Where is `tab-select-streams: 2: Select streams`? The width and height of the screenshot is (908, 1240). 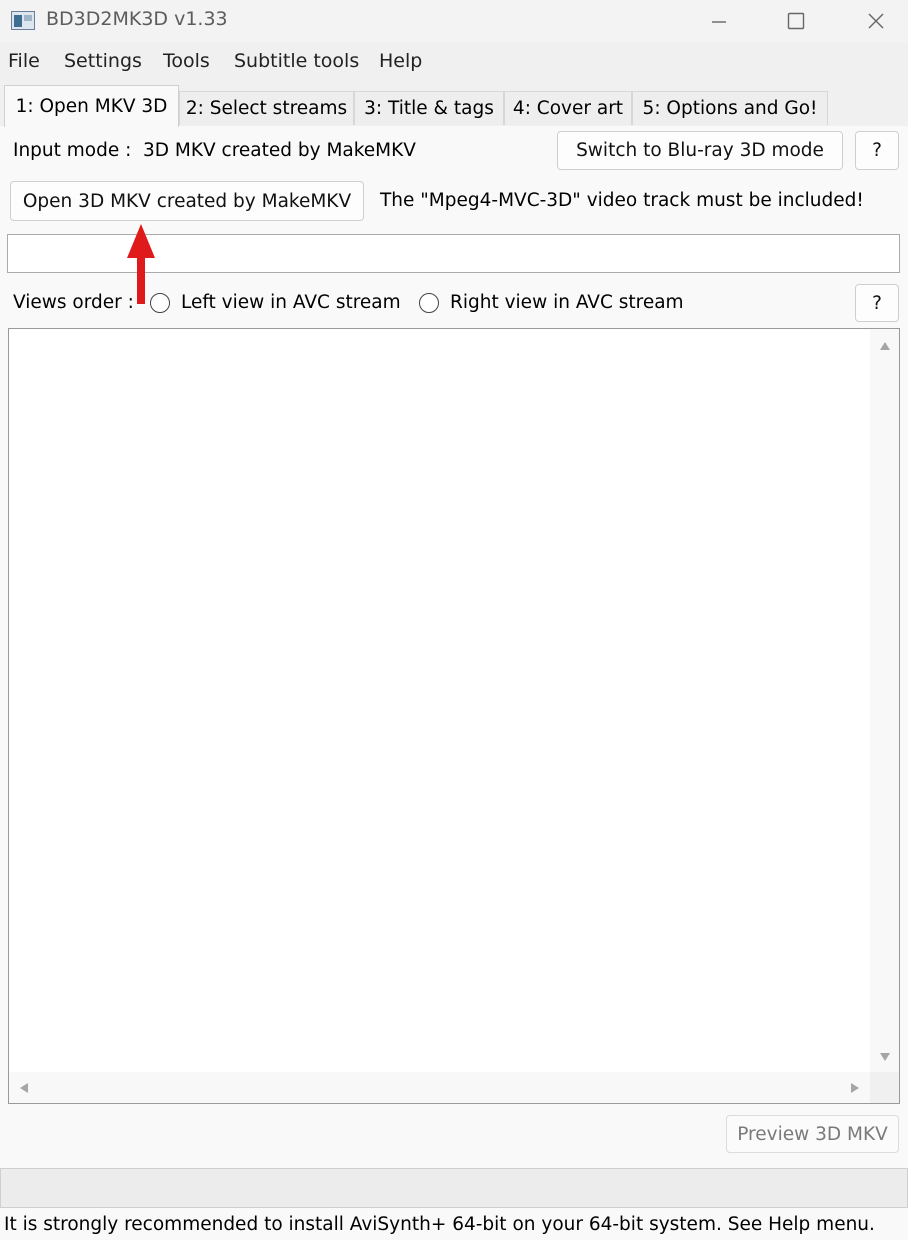
tab-select-streams: 2: Select streams is located at coordinates (266, 108).